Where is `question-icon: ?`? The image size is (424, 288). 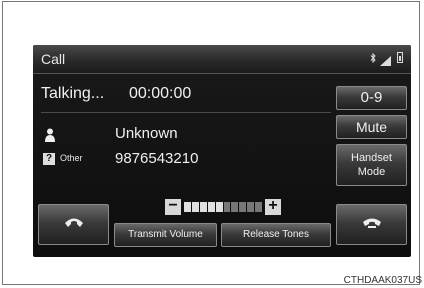
question-icon: ? is located at coordinates (49, 159).